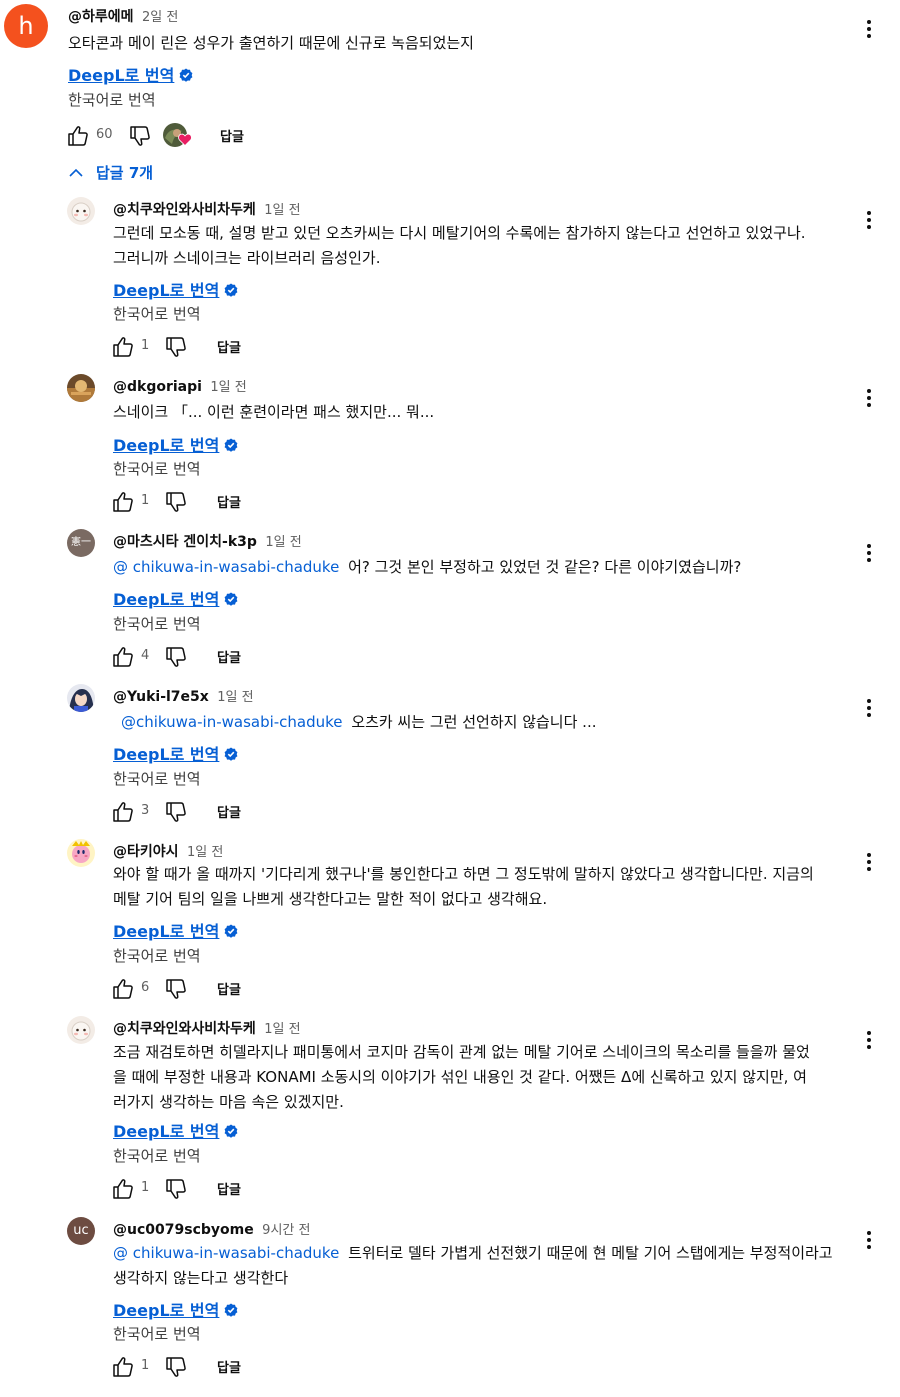 The height and width of the screenshot is (1397, 900). I want to click on avatar: 憲一, so click(81, 543).